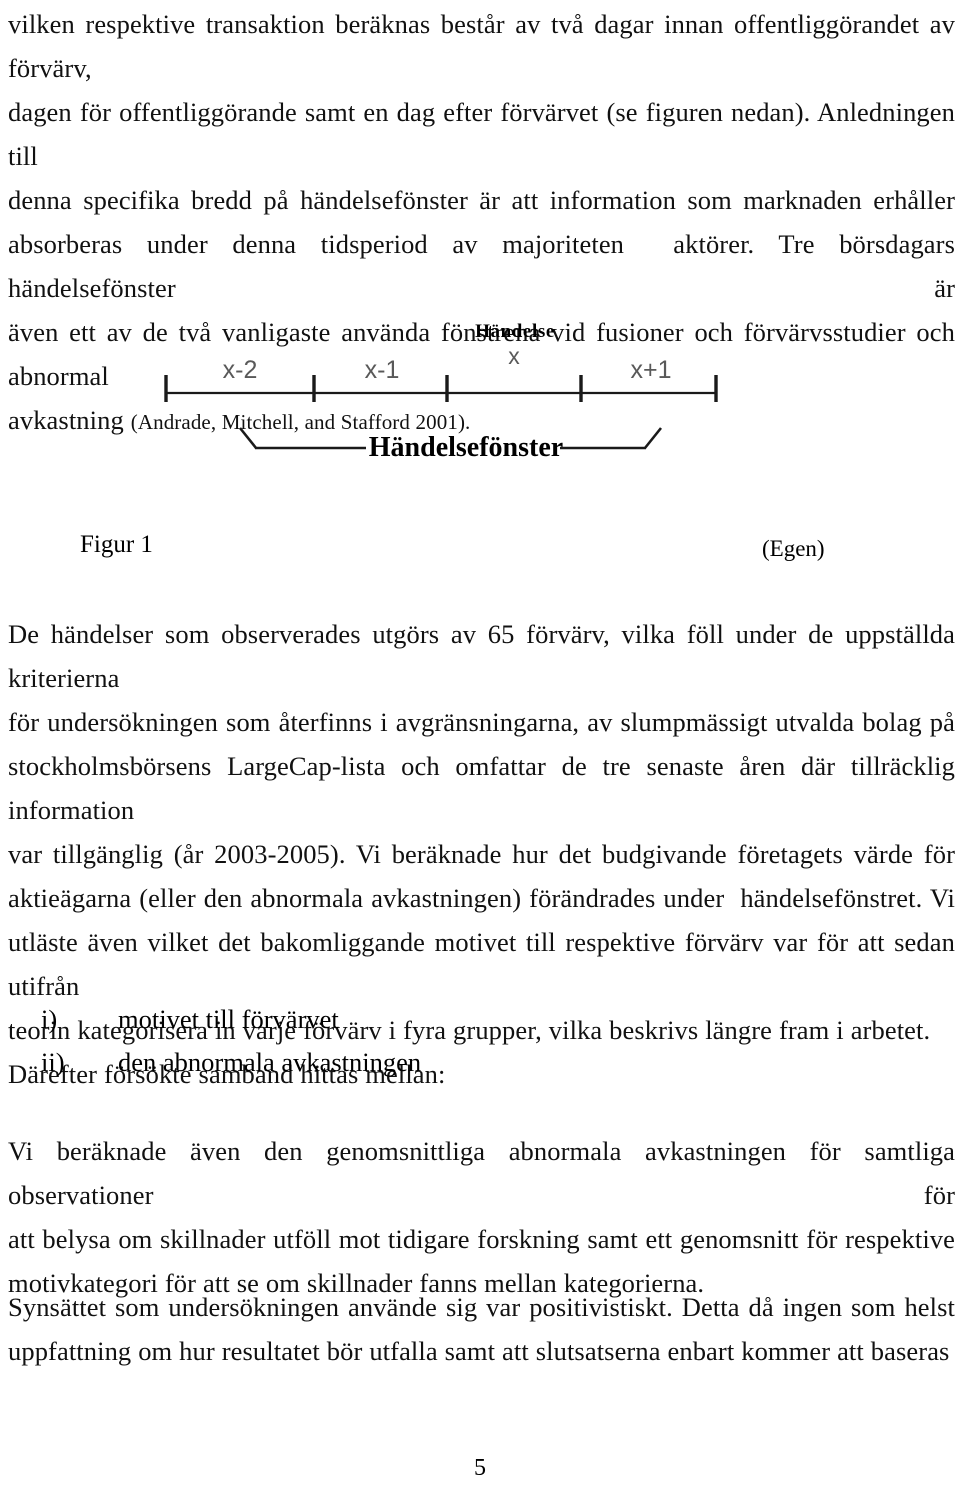 Image resolution: width=960 pixels, height=1492 pixels. What do you see at coordinates (350, 1019) in the screenshot?
I see `list-item: i) motivet till förvärvet` at bounding box center [350, 1019].